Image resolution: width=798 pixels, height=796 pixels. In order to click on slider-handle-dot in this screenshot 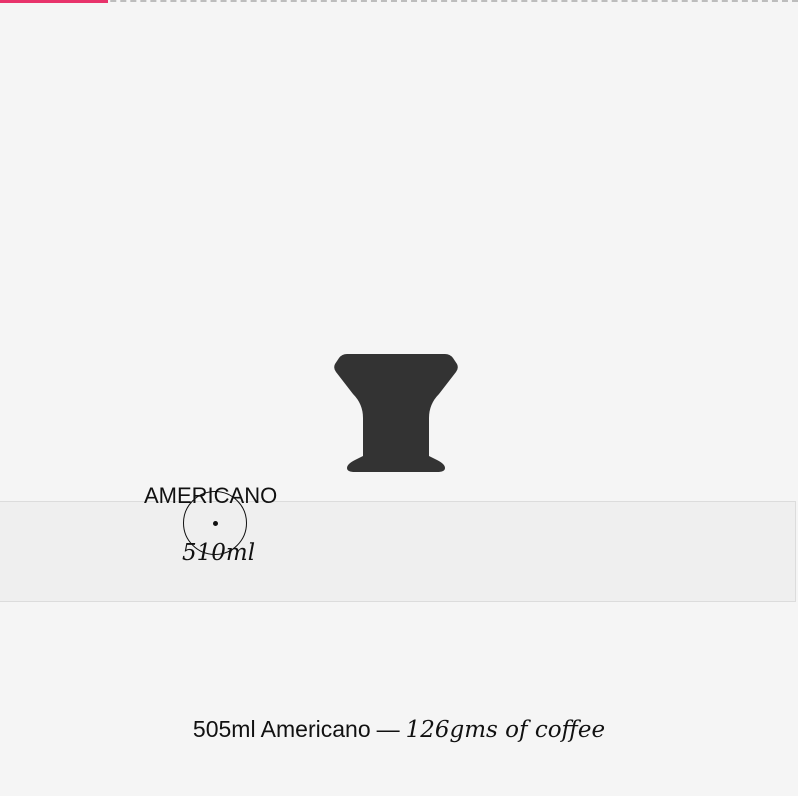, I will do `click(215, 523)`.